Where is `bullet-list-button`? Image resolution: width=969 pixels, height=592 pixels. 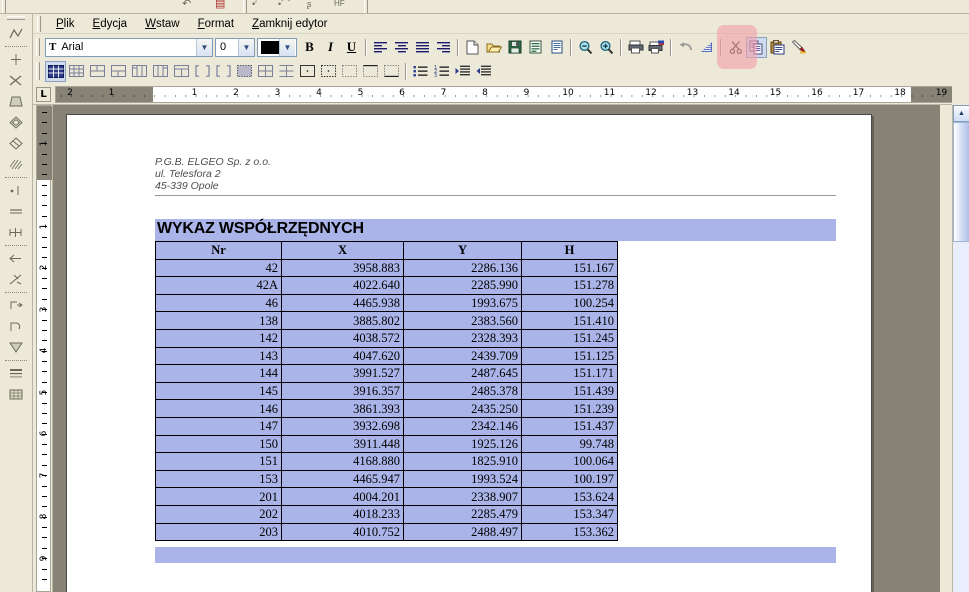
bullet-list-button is located at coordinates (420, 71).